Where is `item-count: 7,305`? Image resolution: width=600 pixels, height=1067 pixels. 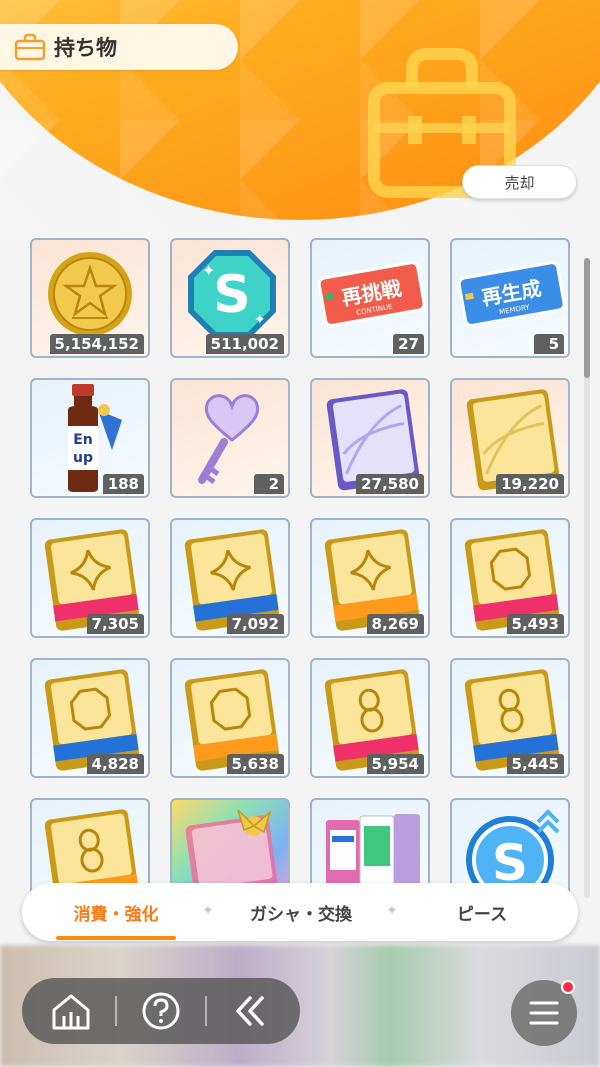
item-count: 7,305 is located at coordinates (115, 624).